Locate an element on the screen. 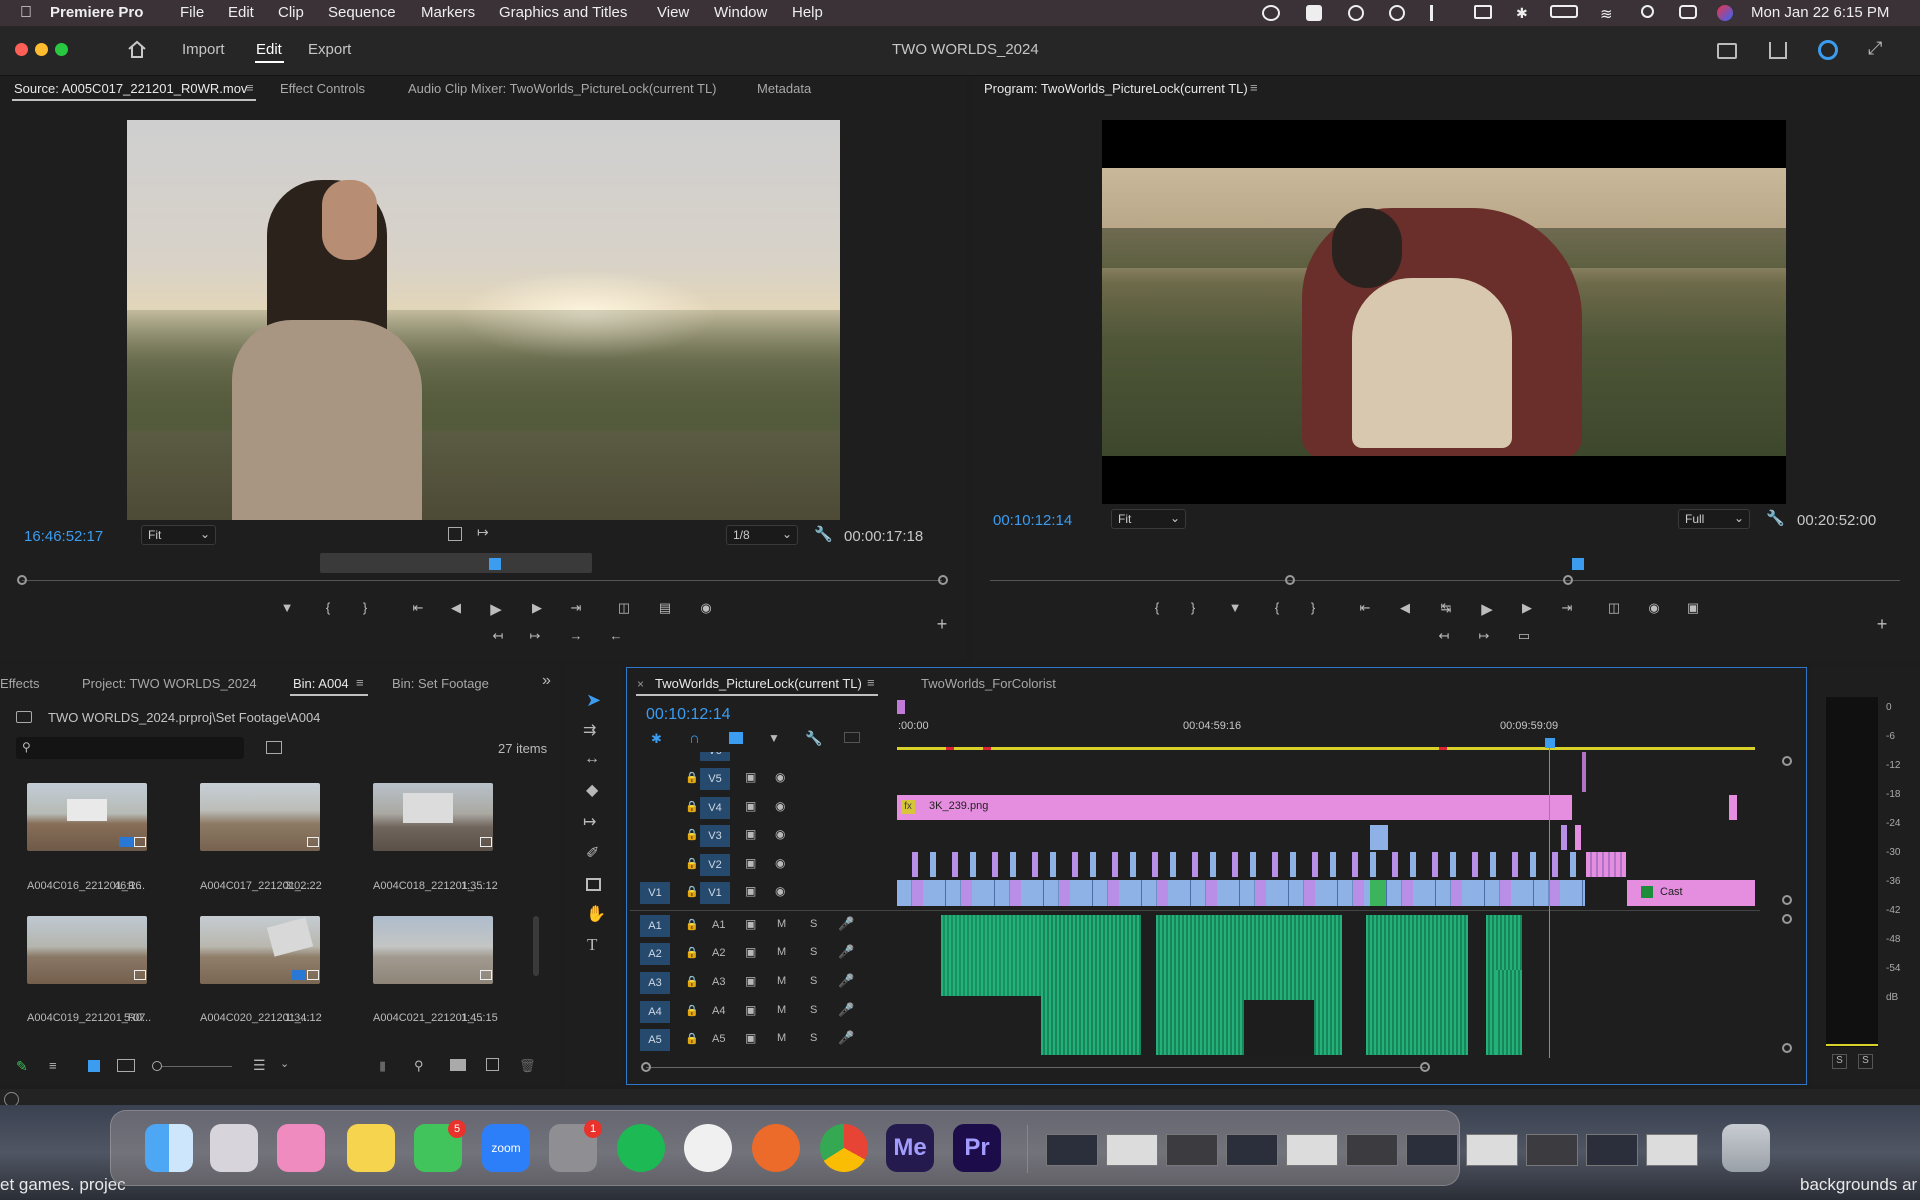 The width and height of the screenshot is (1920, 1200). add-marker-icon: ▼ is located at coordinates (774, 738).